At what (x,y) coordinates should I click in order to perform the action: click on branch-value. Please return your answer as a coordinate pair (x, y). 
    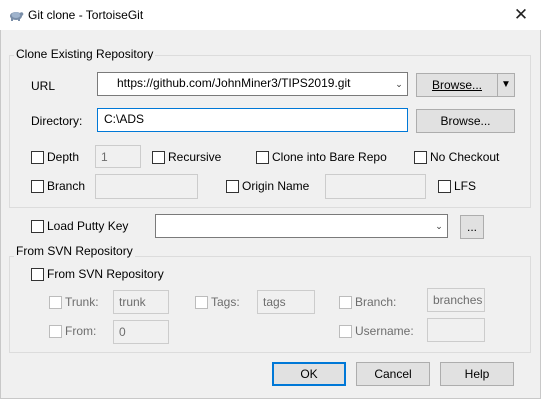
    Looking at the image, I should click on (146, 179).